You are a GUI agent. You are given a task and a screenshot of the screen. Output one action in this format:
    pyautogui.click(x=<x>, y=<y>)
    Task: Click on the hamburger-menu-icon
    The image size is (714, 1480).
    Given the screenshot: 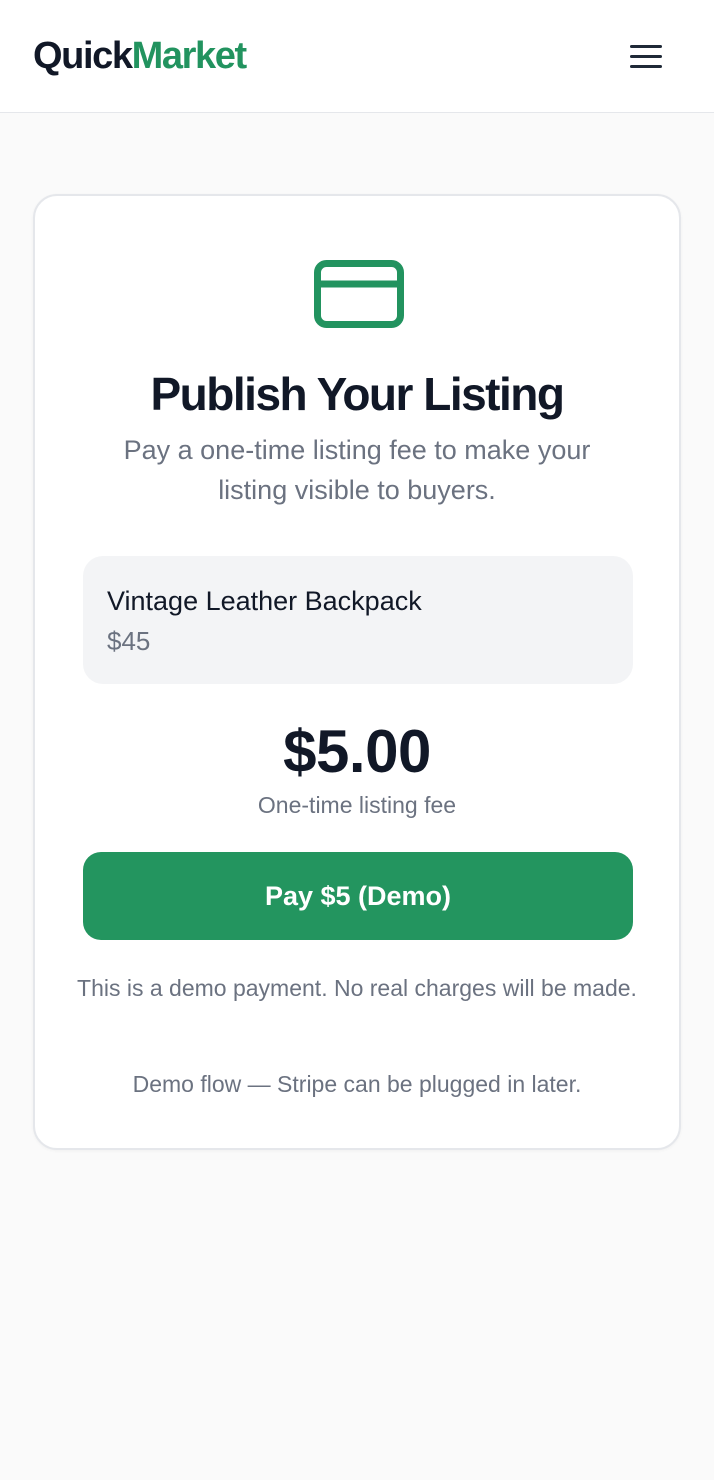 What is the action you would take?
    pyautogui.click(x=646, y=56)
    